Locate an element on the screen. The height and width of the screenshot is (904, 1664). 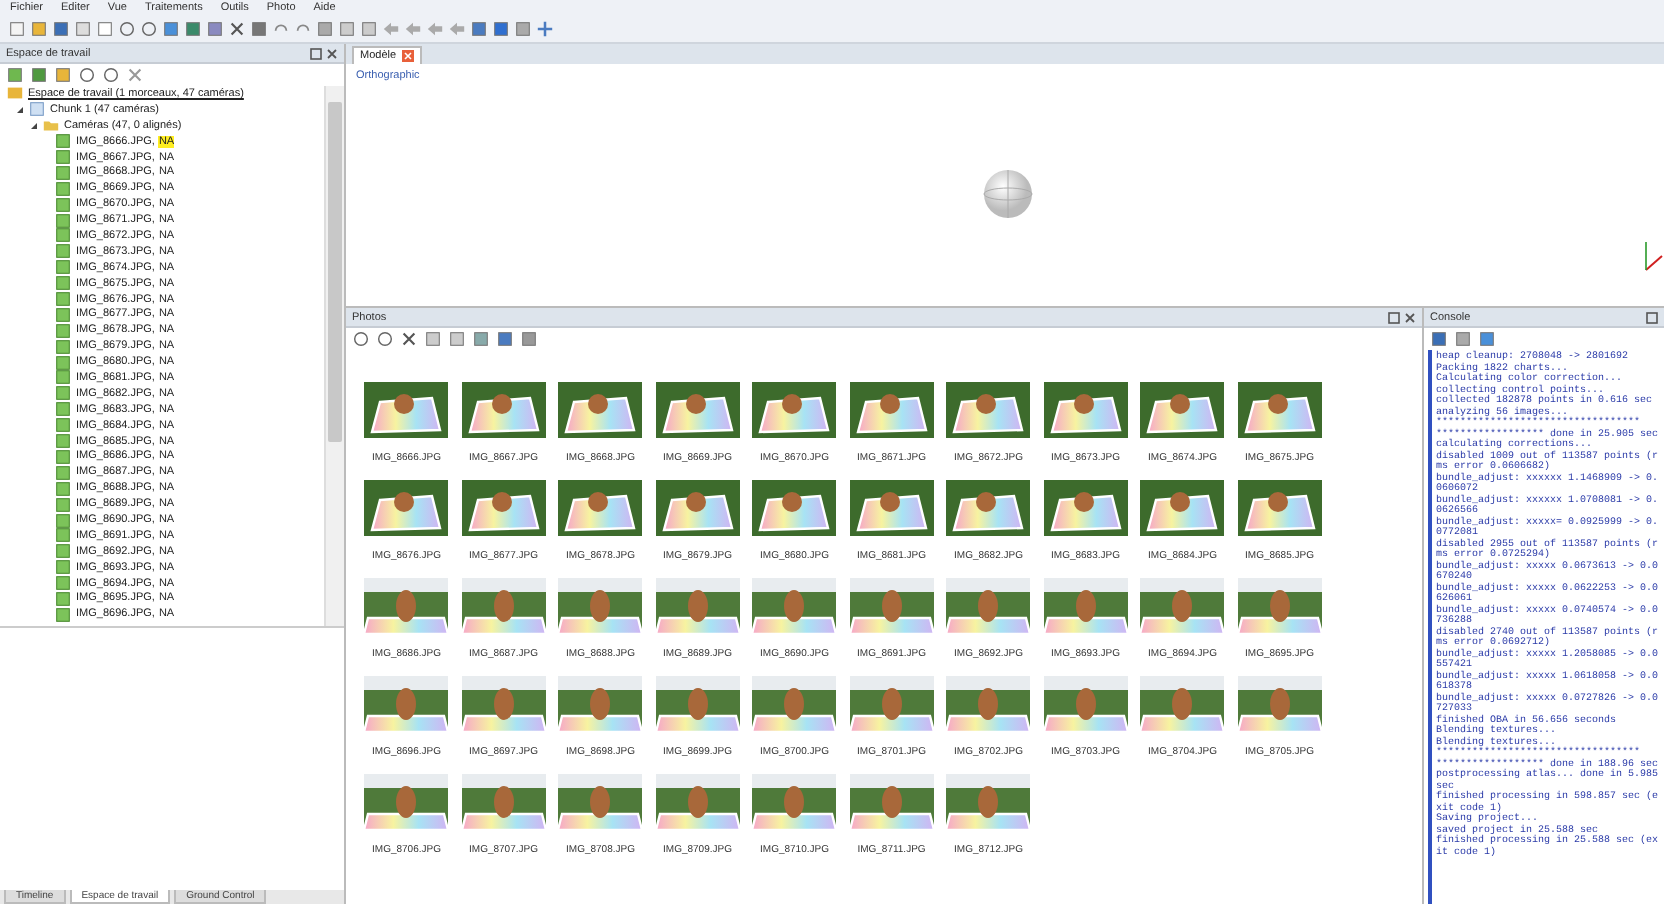
trackball-drawing is located at coordinates (1008, 194).